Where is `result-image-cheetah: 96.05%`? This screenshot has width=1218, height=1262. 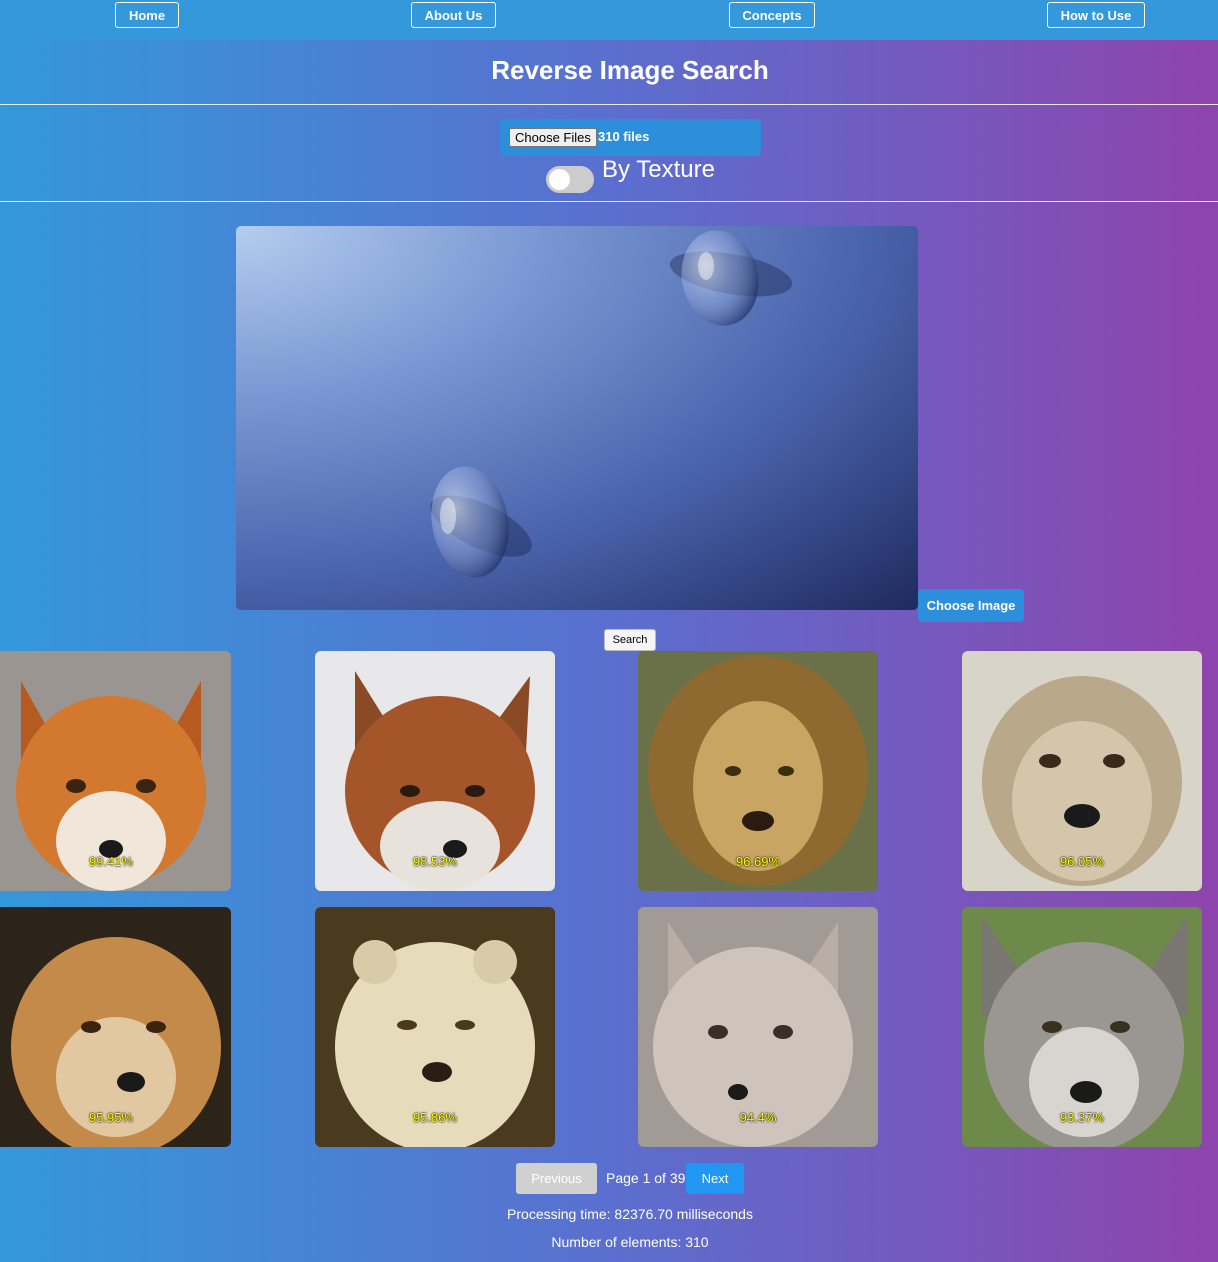 result-image-cheetah: 96.05% is located at coordinates (1082, 771).